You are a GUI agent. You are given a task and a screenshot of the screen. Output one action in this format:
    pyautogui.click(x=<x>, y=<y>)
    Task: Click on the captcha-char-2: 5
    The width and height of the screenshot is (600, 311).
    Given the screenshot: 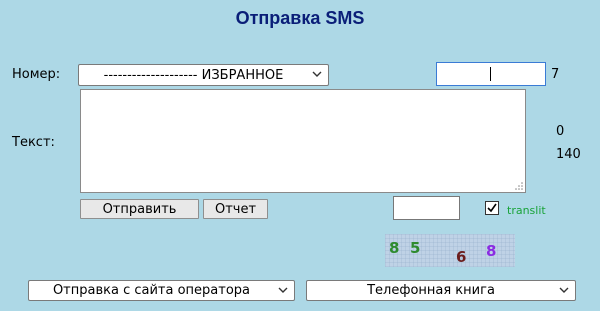 What is the action you would take?
    pyautogui.click(x=415, y=248)
    